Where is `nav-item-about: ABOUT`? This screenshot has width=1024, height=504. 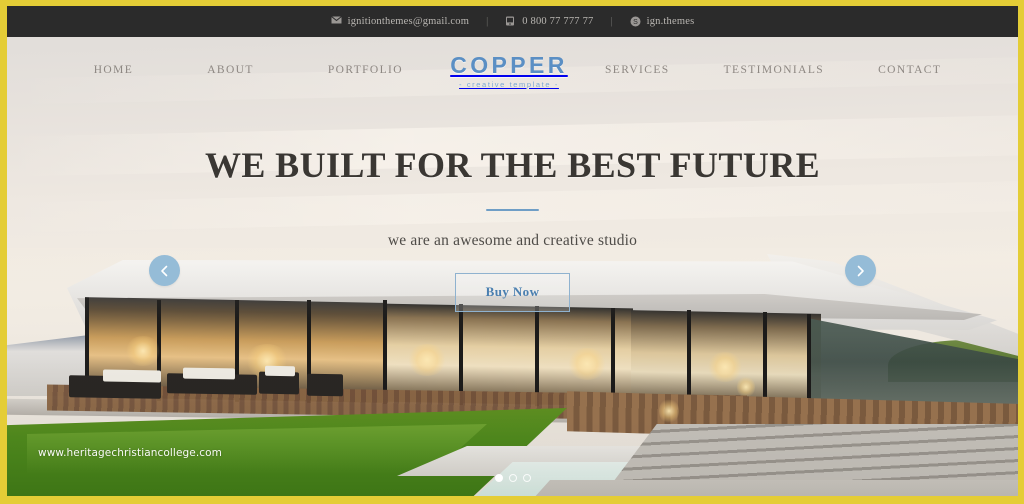 nav-item-about: ABOUT is located at coordinates (230, 70).